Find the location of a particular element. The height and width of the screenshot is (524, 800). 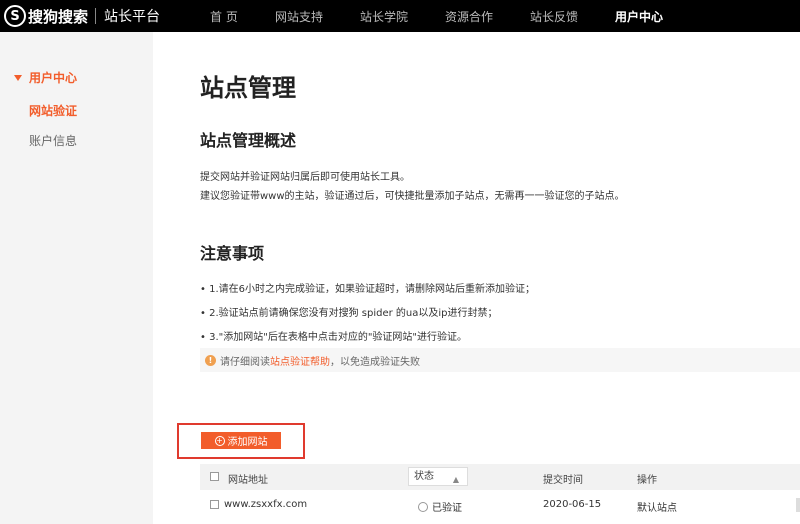

add-site-label: 添加网站 is located at coordinates (247, 442).